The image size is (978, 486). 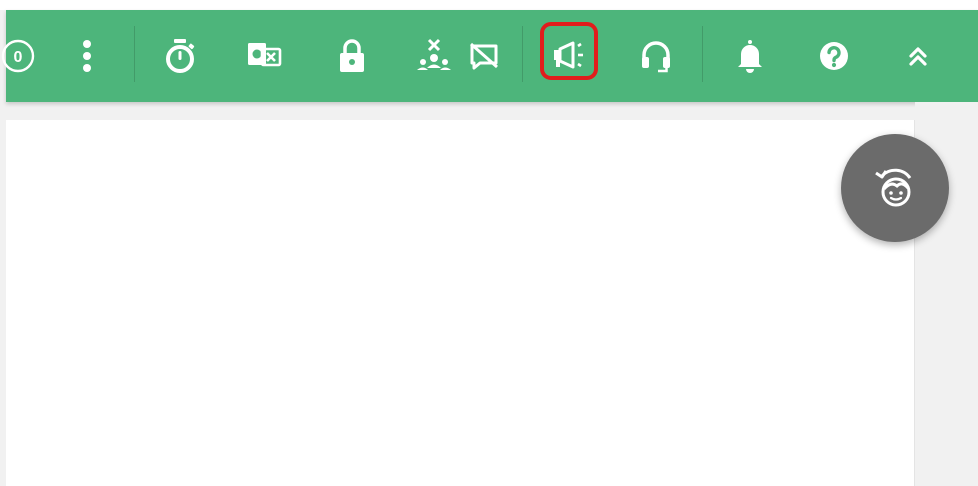 I want to click on screen-share-icon, so click(x=265, y=55).